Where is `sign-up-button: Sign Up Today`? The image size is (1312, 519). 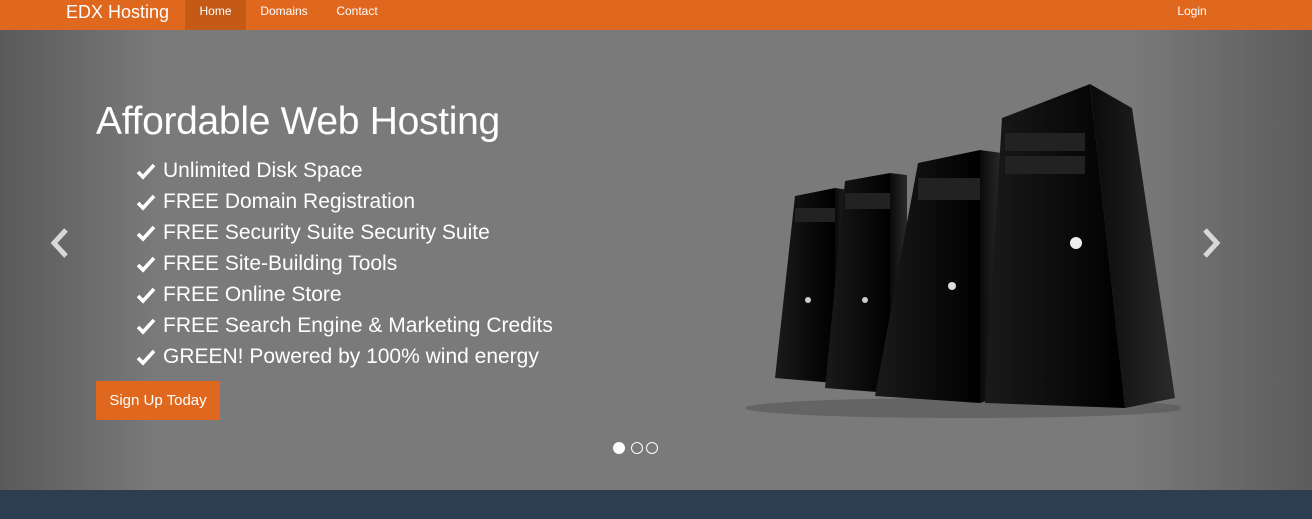
sign-up-button: Sign Up Today is located at coordinates (158, 400).